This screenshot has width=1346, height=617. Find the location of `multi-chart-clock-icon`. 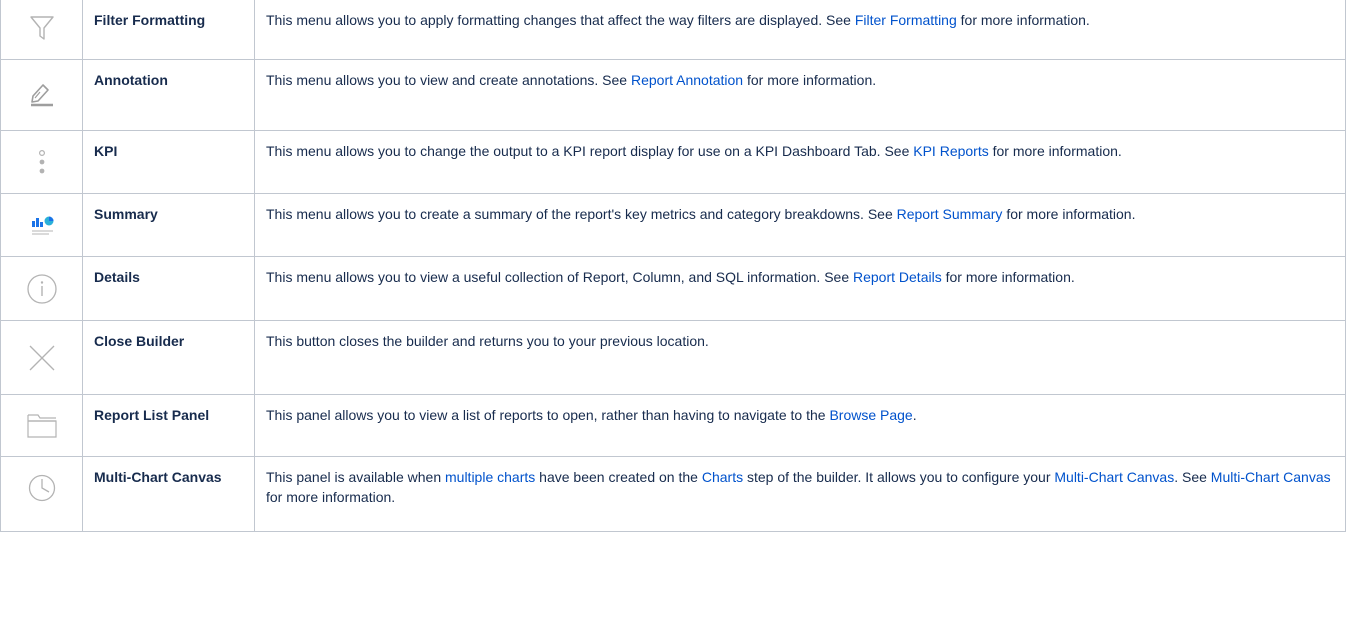

multi-chart-clock-icon is located at coordinates (42, 488).